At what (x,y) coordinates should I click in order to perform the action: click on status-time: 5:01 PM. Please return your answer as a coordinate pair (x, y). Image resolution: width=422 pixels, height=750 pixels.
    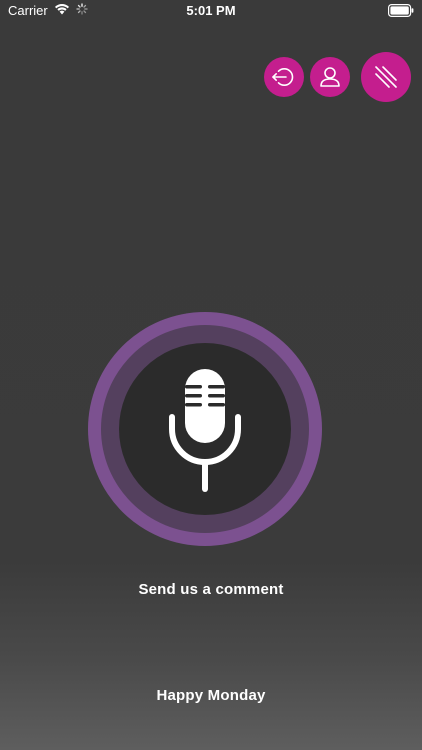
    Looking at the image, I should click on (211, 10).